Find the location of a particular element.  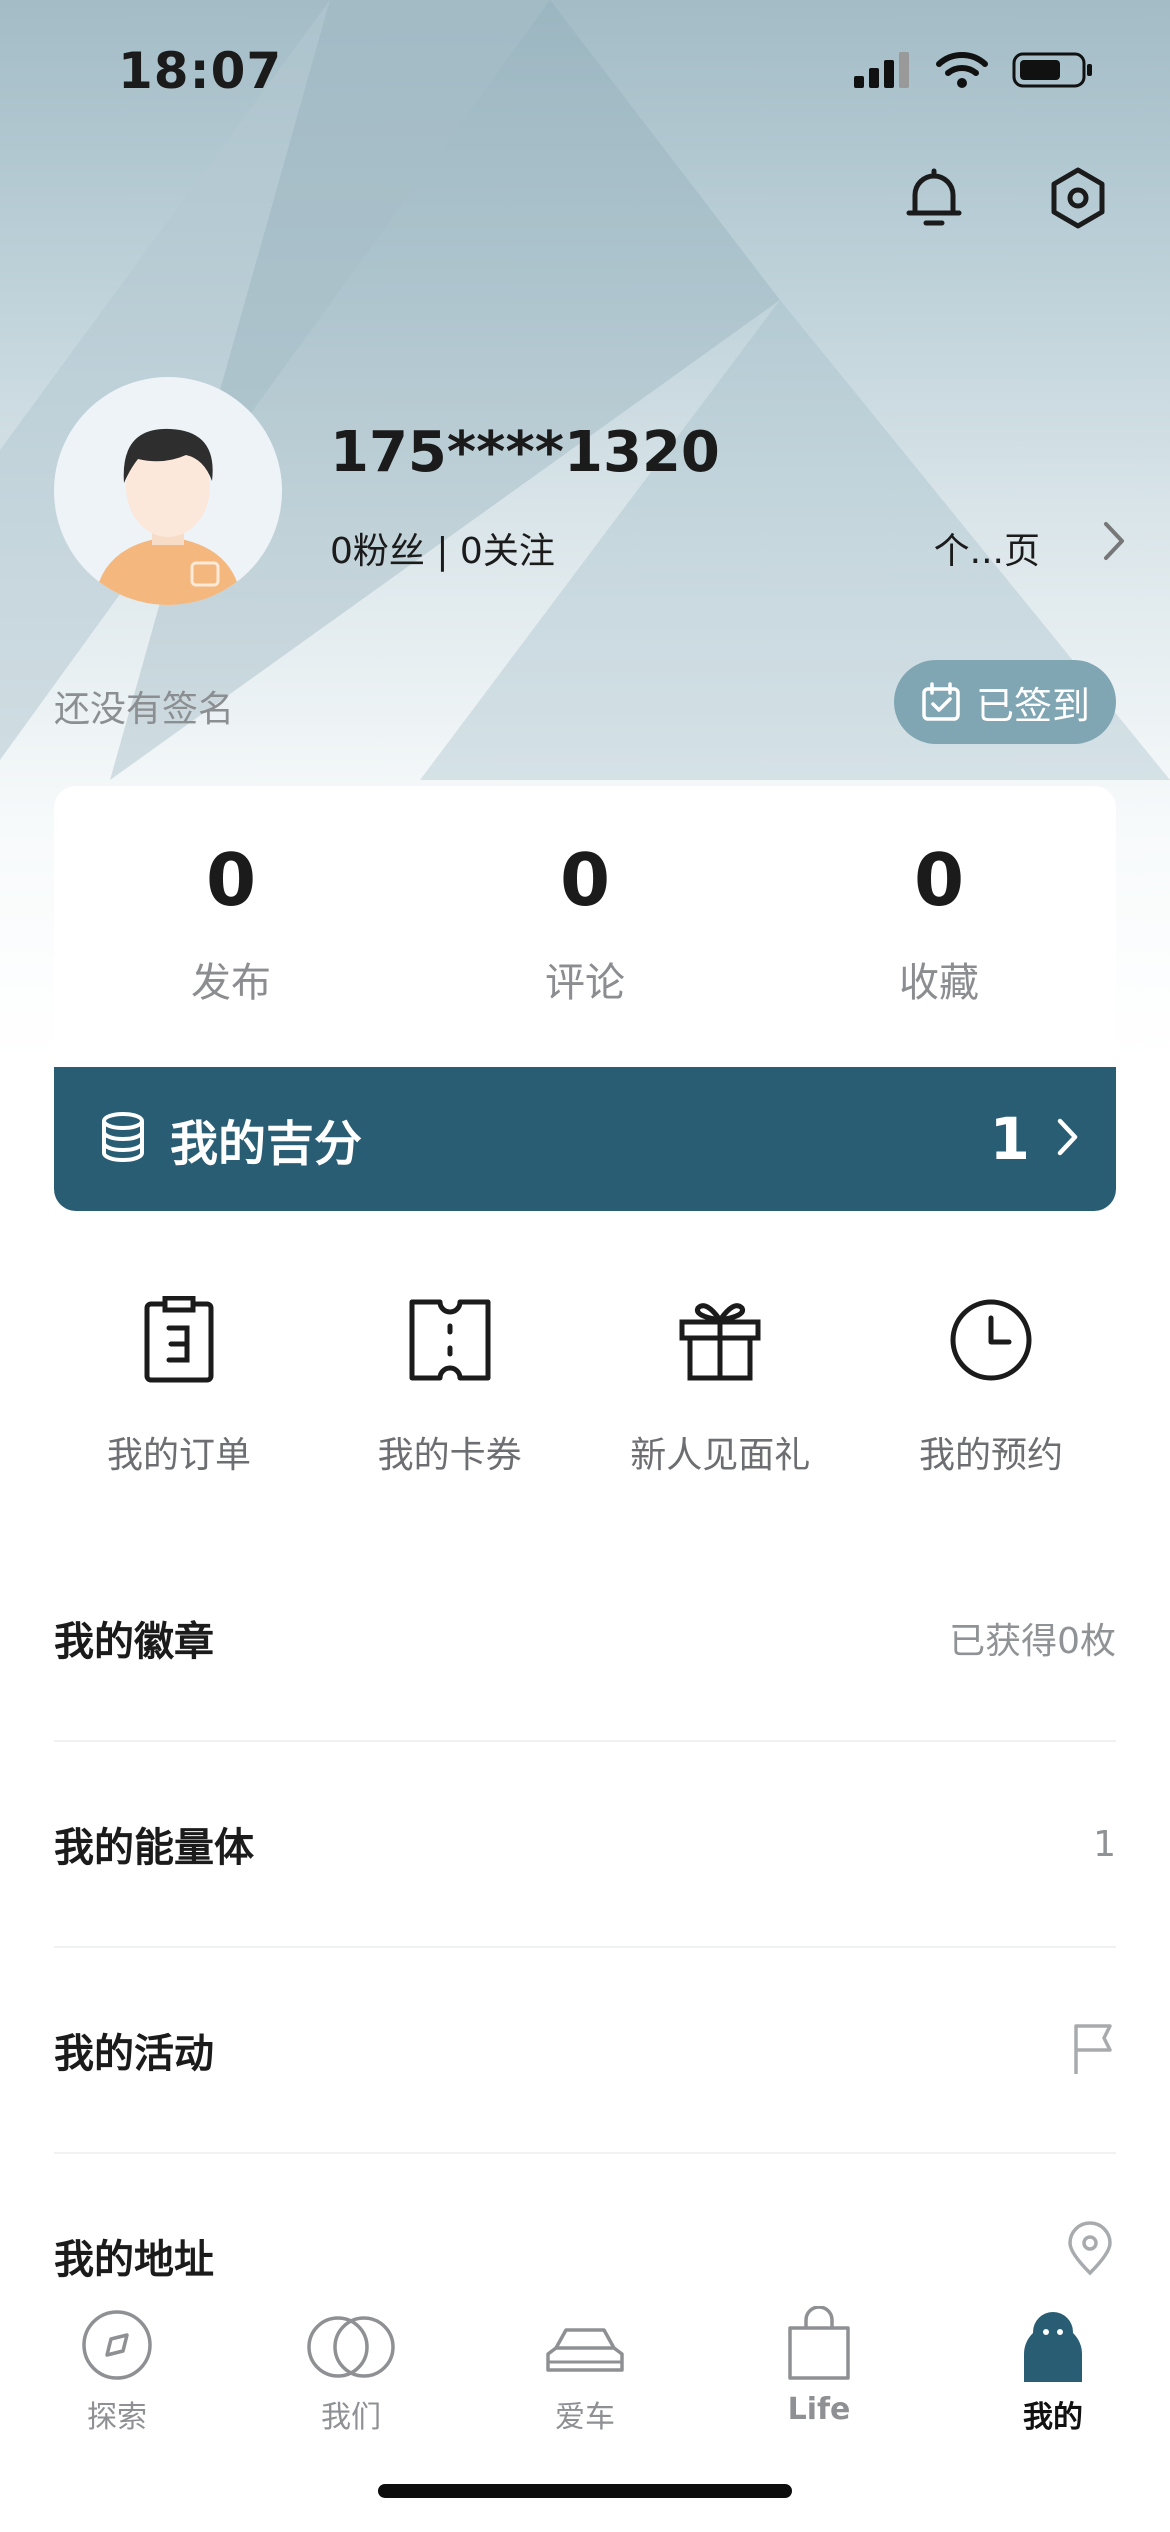

shortcut-orders: 我的订单 is located at coordinates (179, 1384).